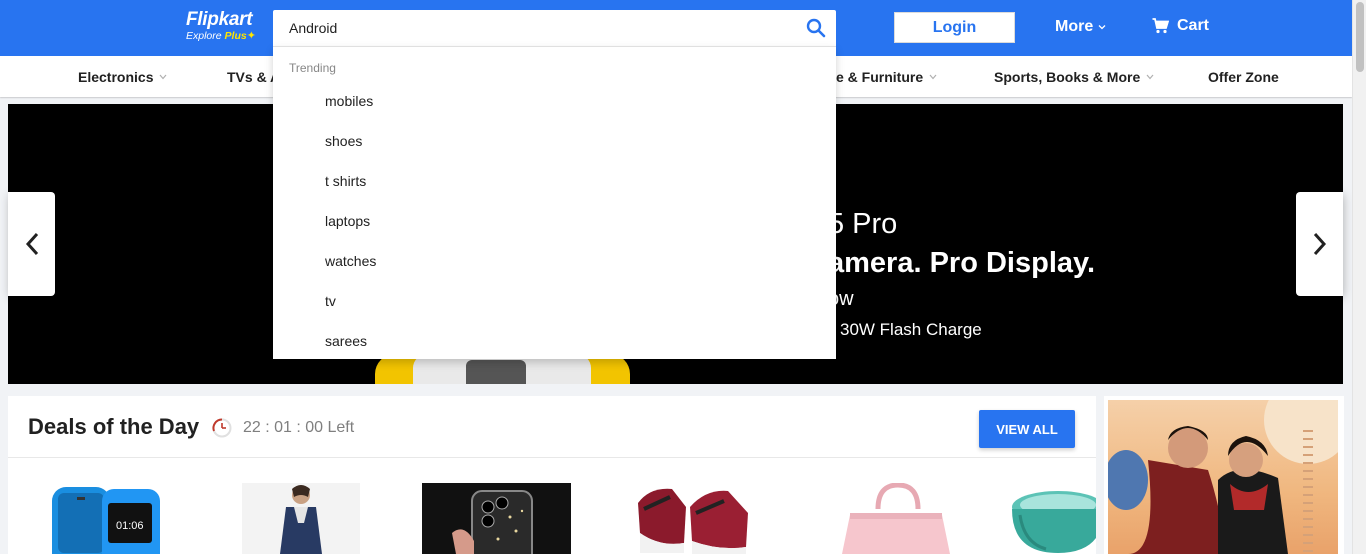 The width and height of the screenshot is (1366, 554). What do you see at coordinates (1027, 429) in the screenshot?
I see `view-all-button: VIEW ALL` at bounding box center [1027, 429].